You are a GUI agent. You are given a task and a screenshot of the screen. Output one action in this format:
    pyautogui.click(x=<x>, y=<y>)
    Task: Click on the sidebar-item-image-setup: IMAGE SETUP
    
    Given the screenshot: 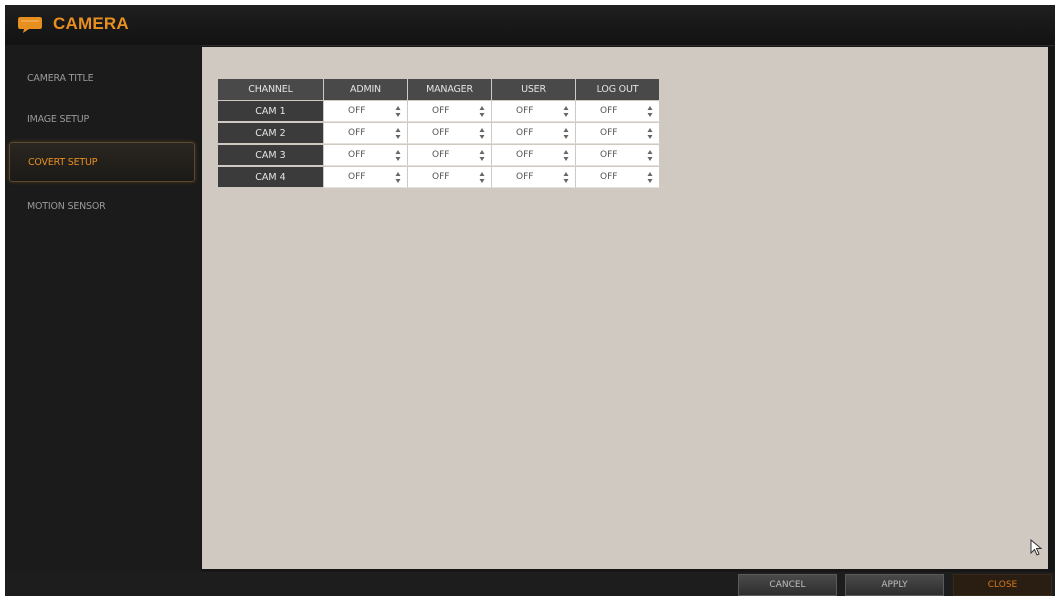 What is the action you would take?
    pyautogui.click(x=102, y=120)
    